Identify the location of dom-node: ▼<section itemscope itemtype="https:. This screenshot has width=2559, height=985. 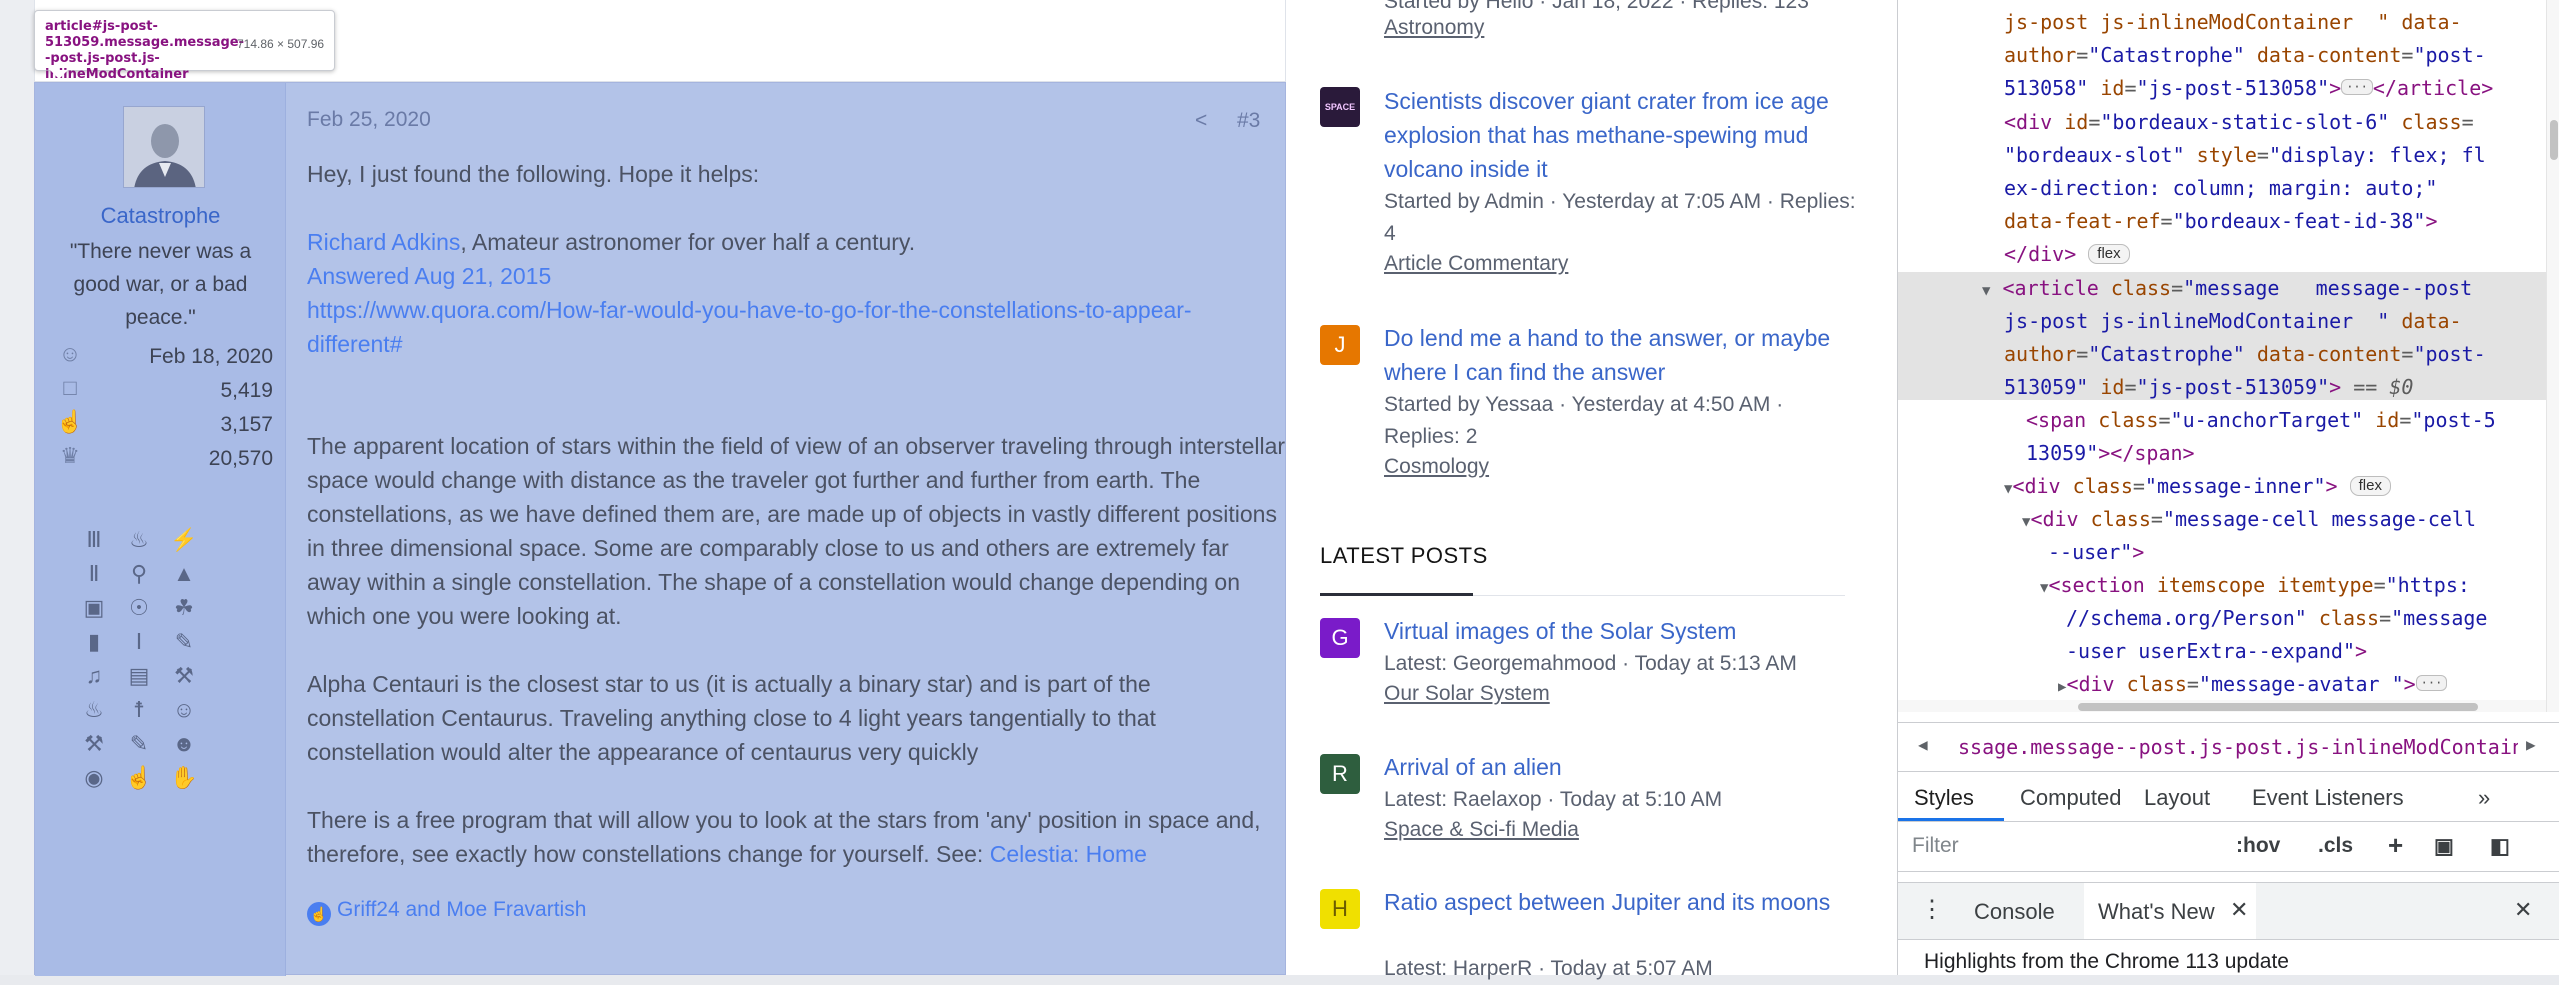
(2255, 587).